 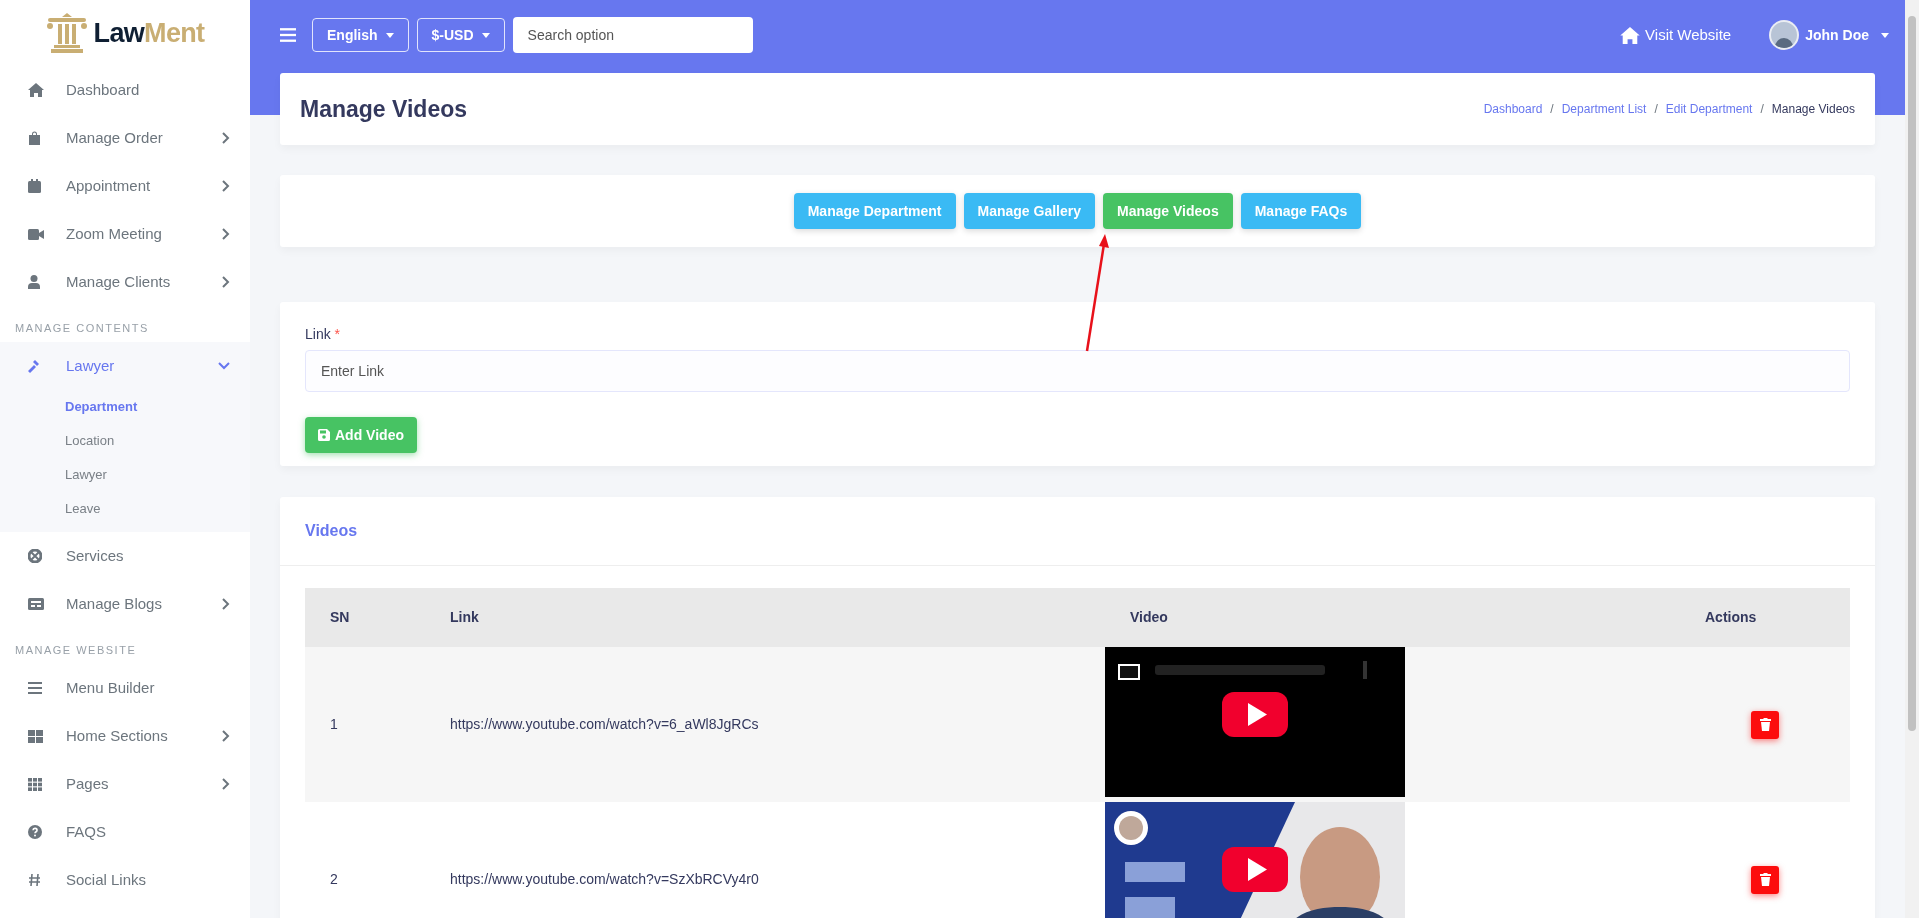 I want to click on sidebar-item: FAQS, so click(x=125, y=832).